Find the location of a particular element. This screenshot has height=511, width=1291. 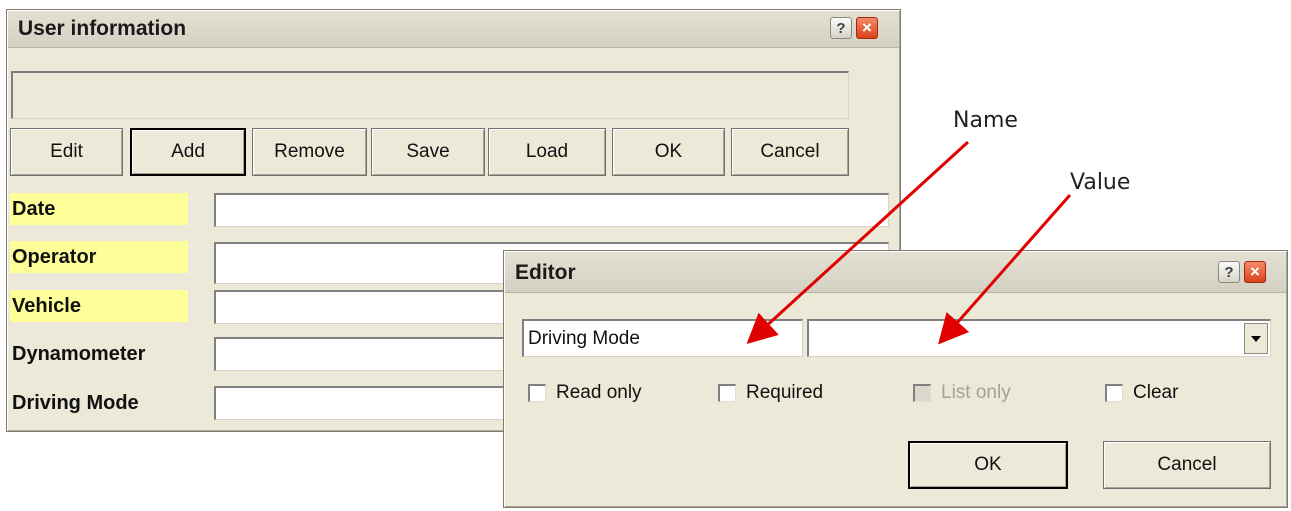

help-button-label: ? is located at coordinates (841, 28).